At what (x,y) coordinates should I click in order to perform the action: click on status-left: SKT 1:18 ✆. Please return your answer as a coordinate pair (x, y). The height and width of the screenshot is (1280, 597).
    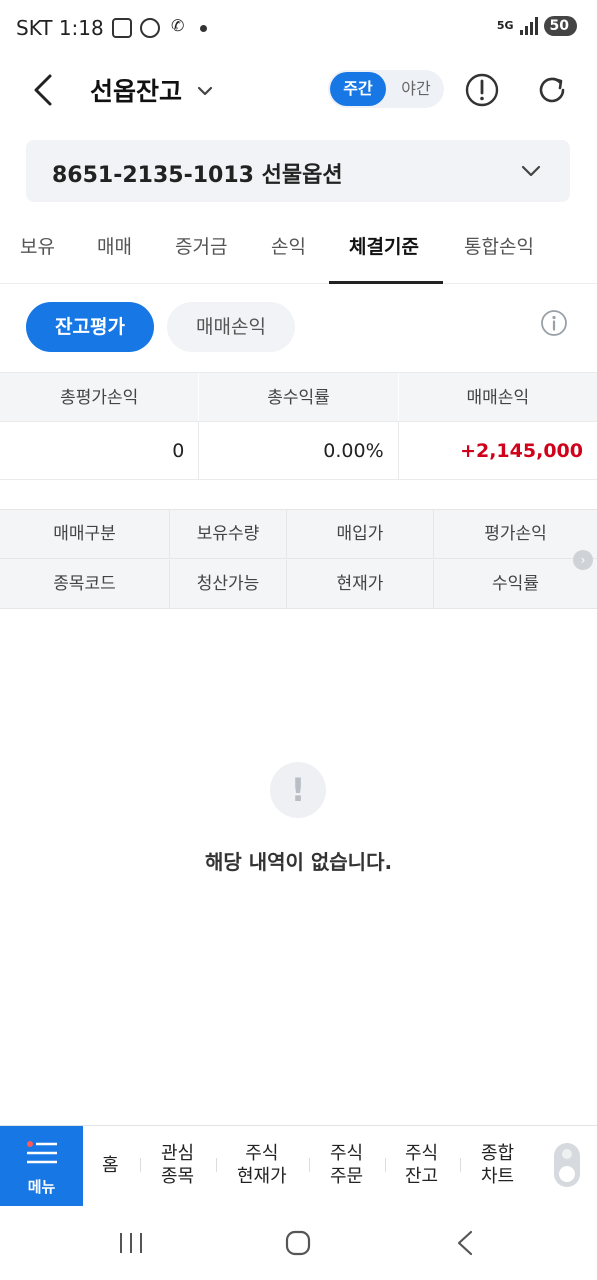
    Looking at the image, I should click on (111, 28).